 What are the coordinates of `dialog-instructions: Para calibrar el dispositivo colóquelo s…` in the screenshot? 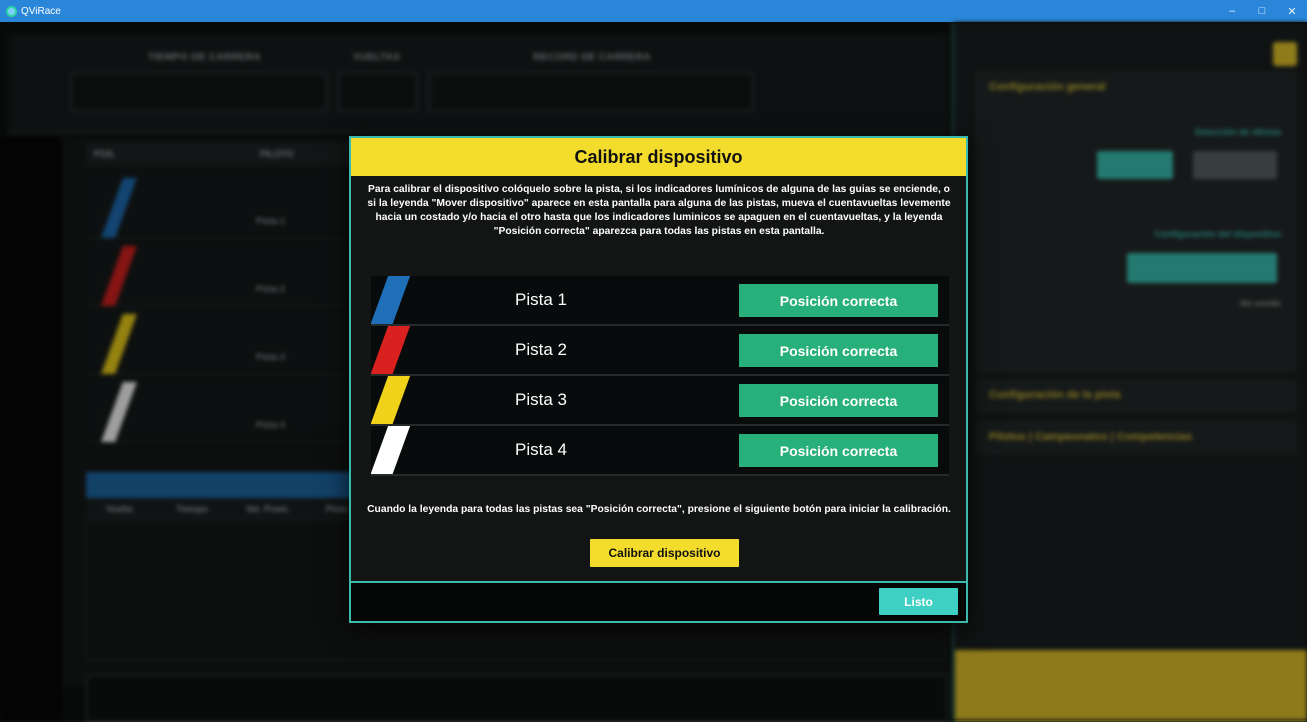 It's located at (659, 210).